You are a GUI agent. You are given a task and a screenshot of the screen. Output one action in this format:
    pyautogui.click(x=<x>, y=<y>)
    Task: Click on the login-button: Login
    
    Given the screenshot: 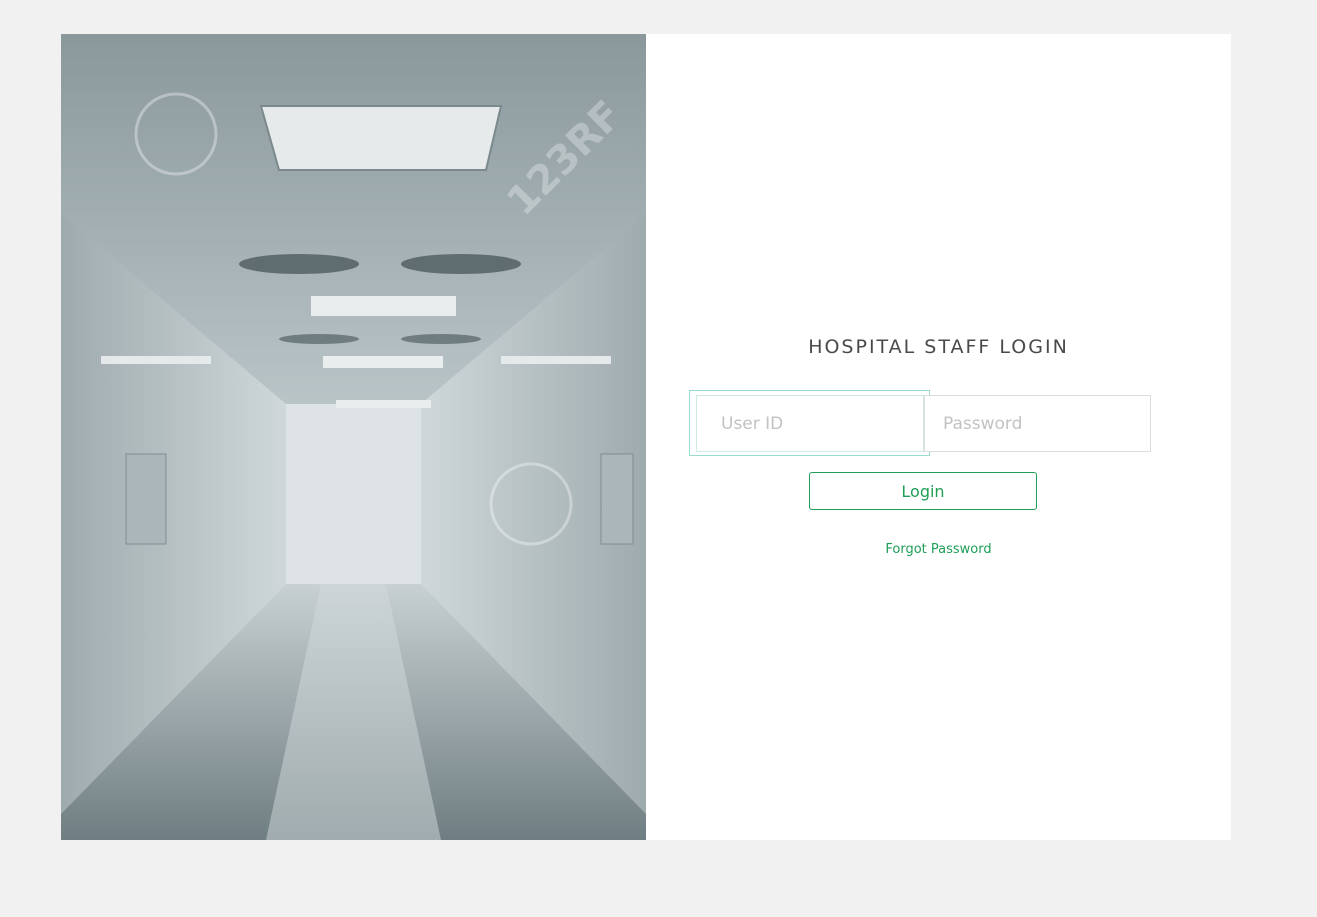 What is the action you would take?
    pyautogui.click(x=923, y=491)
    